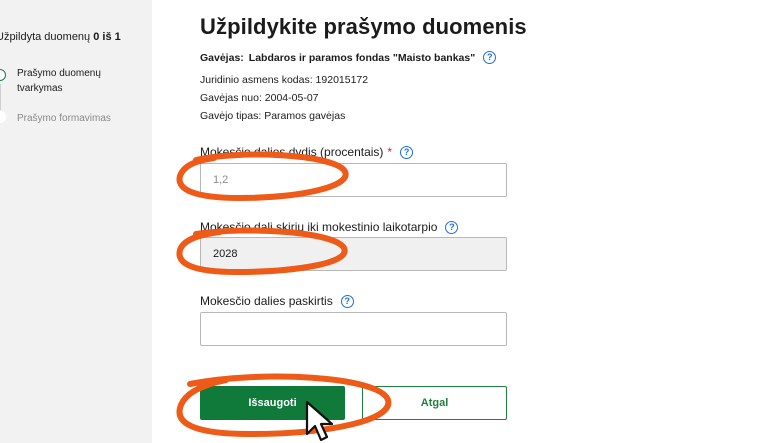 Image resolution: width=768 pixels, height=443 pixels. What do you see at coordinates (284, 80) in the screenshot?
I see `legal-entity-code: Juridinio asmens kodas: 192015172` at bounding box center [284, 80].